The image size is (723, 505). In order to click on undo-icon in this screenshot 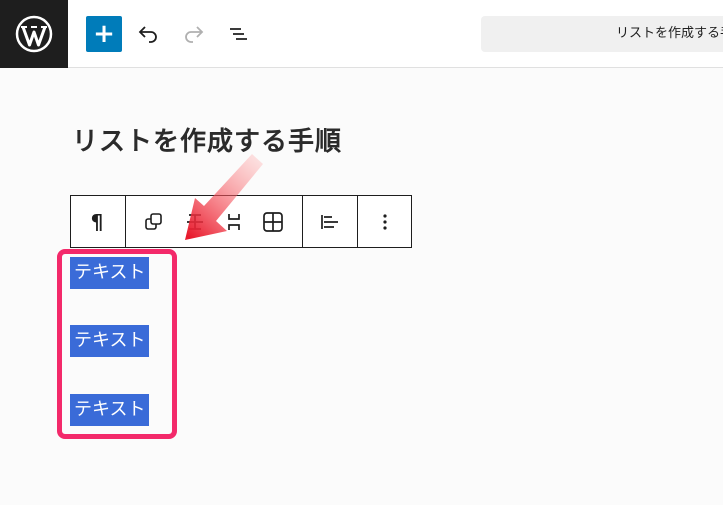, I will do `click(147, 34)`.